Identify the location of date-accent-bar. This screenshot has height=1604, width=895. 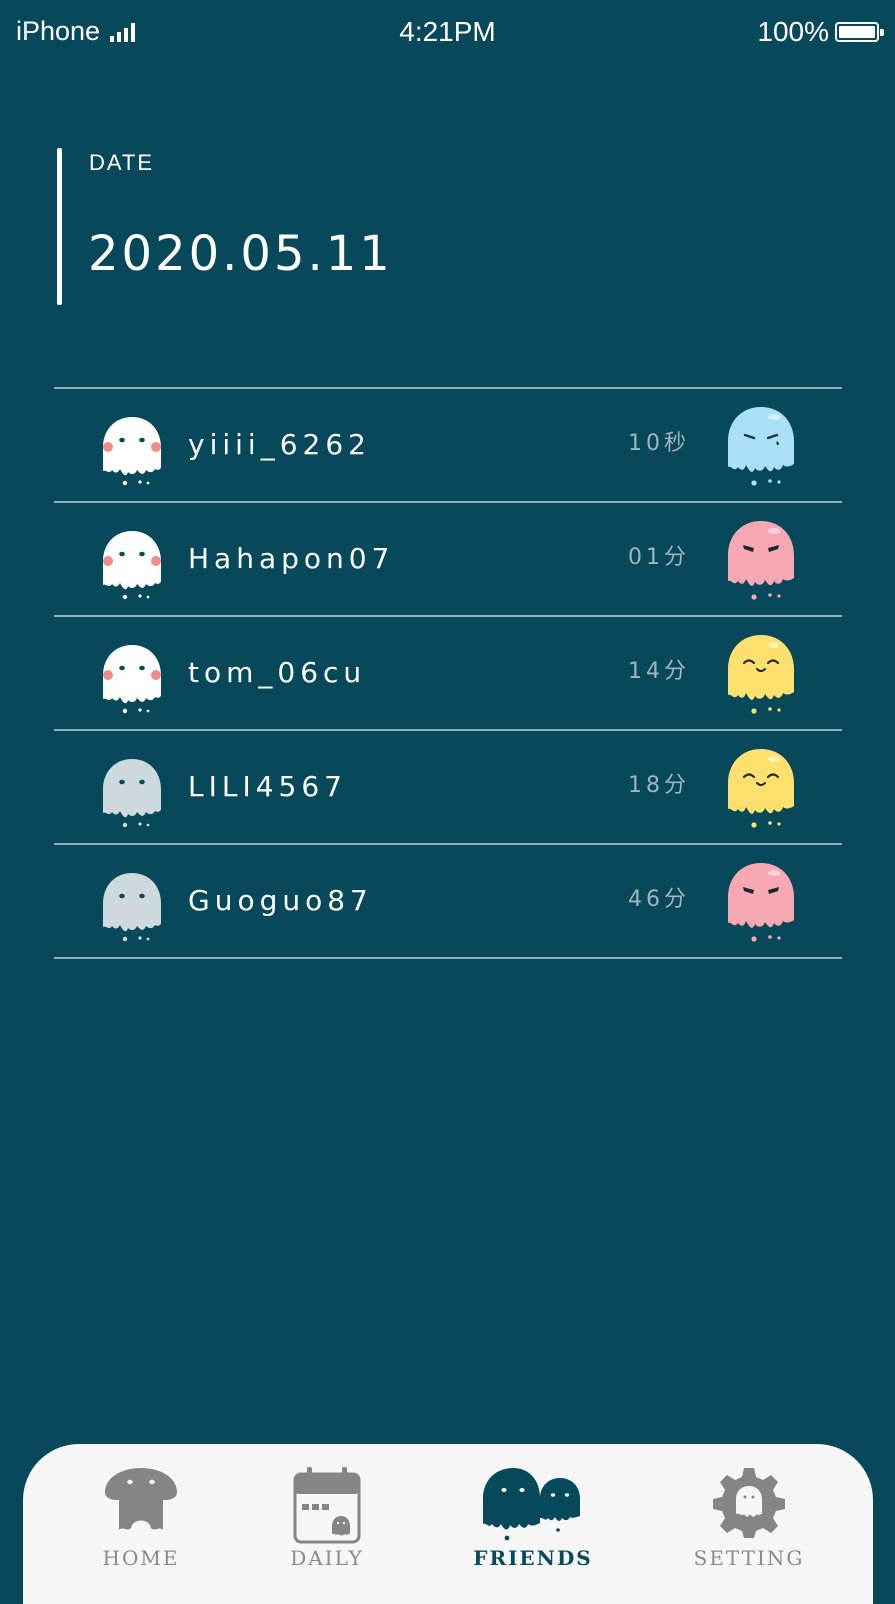
(59, 226).